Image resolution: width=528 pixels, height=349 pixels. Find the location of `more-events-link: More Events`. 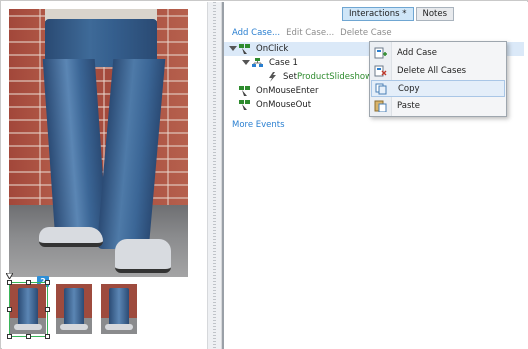

more-events-link: More Events is located at coordinates (258, 125).